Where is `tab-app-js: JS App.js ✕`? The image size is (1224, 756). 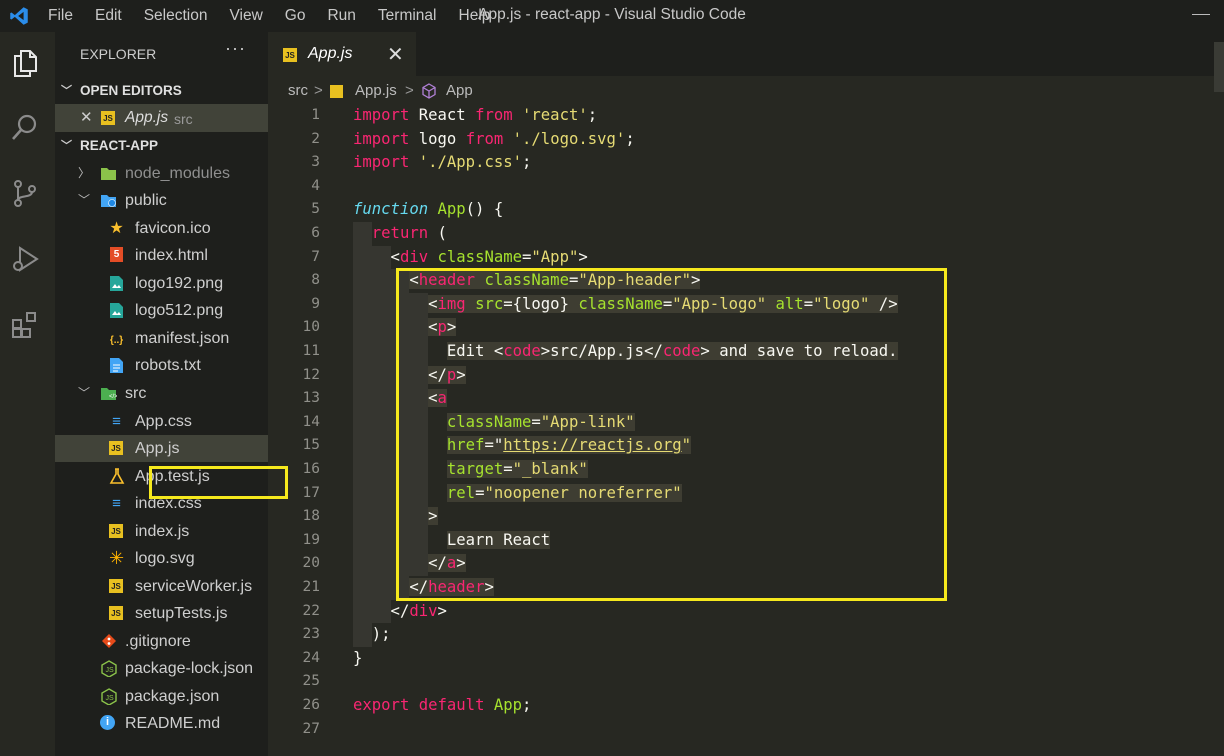
tab-app-js: JS App.js ✕ is located at coordinates (342, 54).